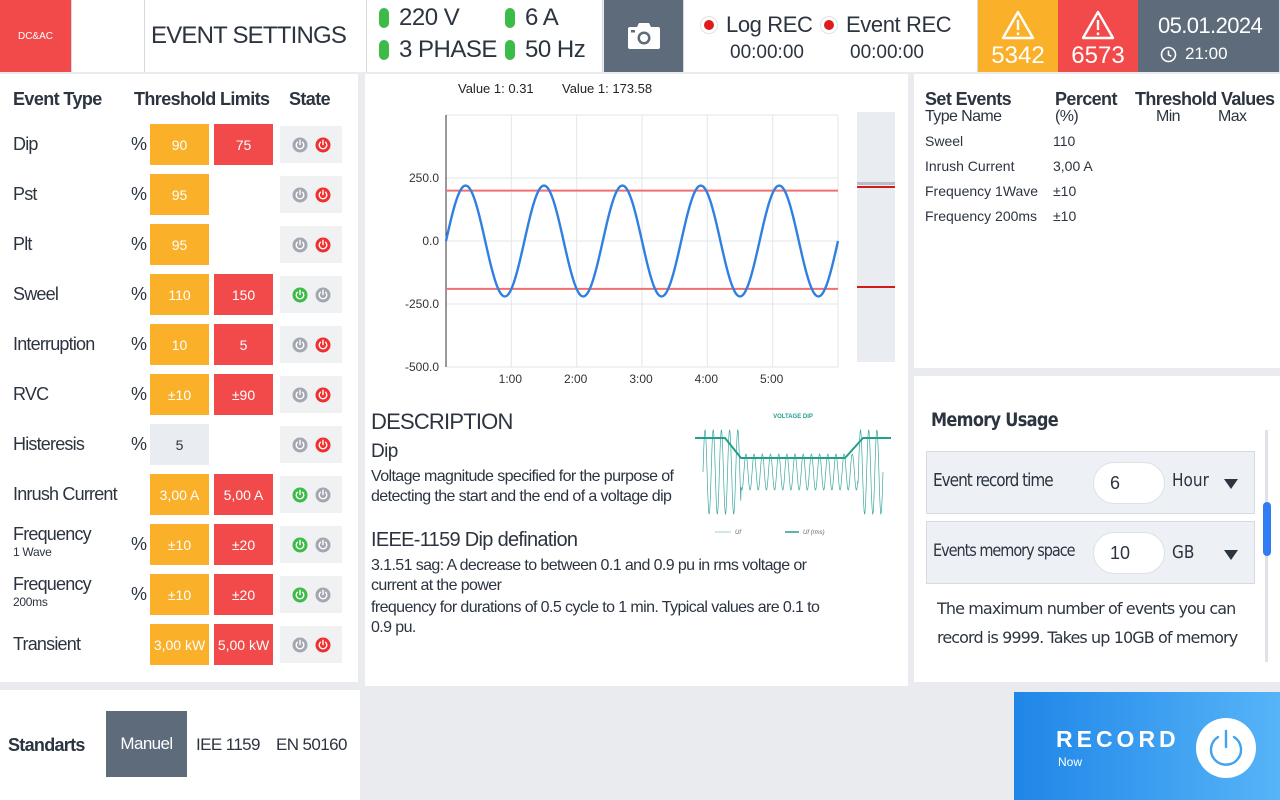 The height and width of the screenshot is (800, 1280). I want to click on warning-alerts-button: 5342, so click(1018, 36).